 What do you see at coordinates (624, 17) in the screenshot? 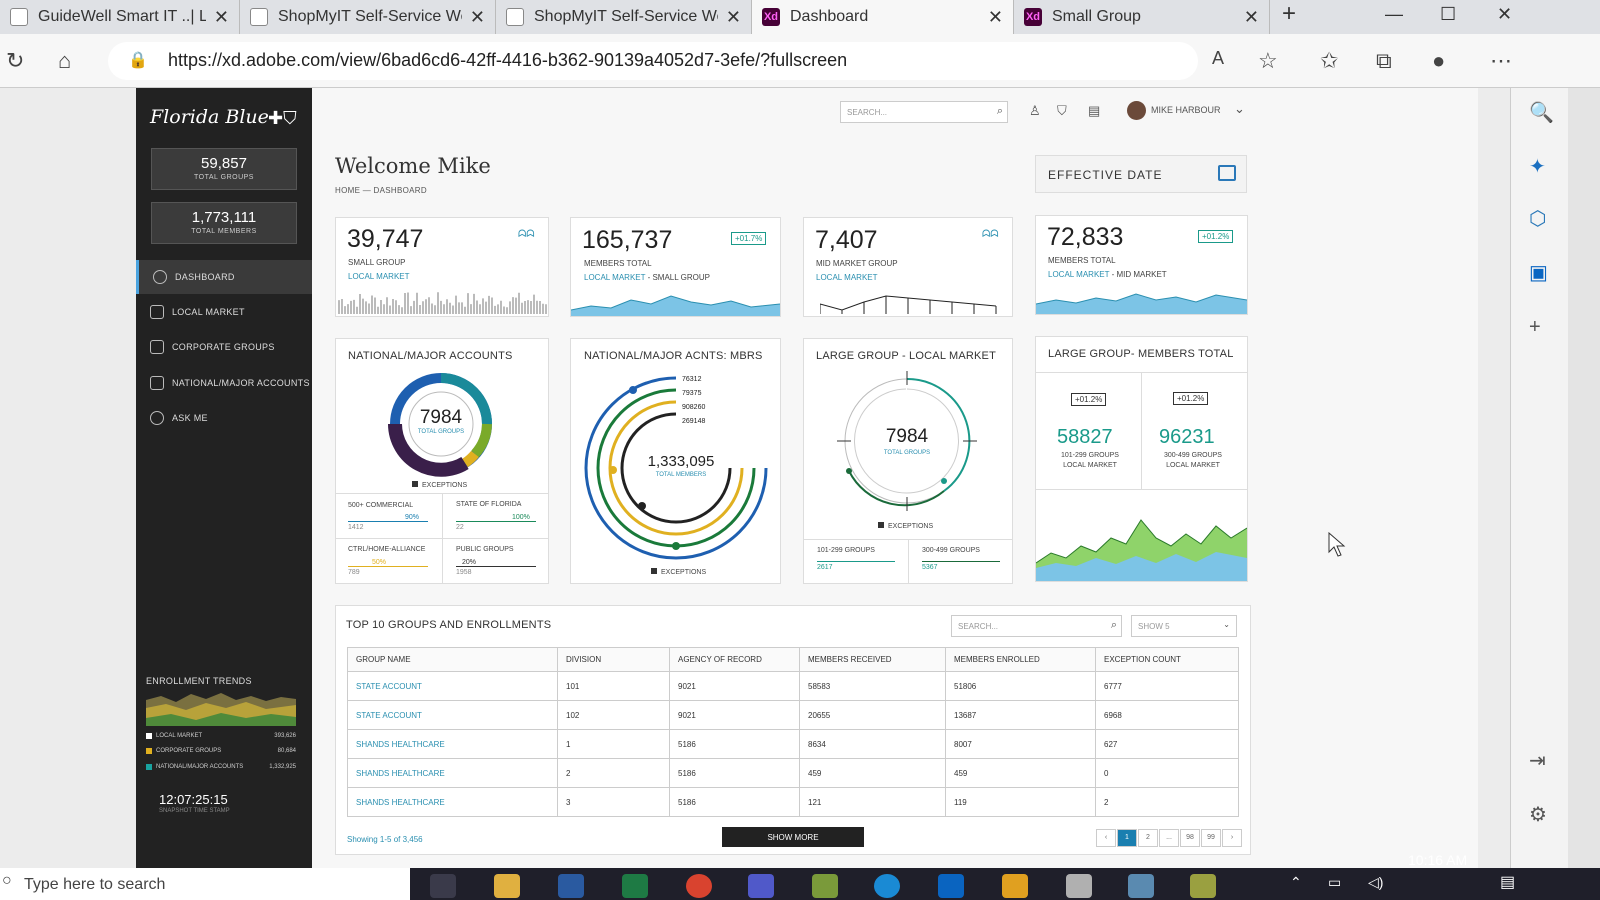
I see `tab-shopmyit-2: ShopMyIT Self-Service We ✕` at bounding box center [624, 17].